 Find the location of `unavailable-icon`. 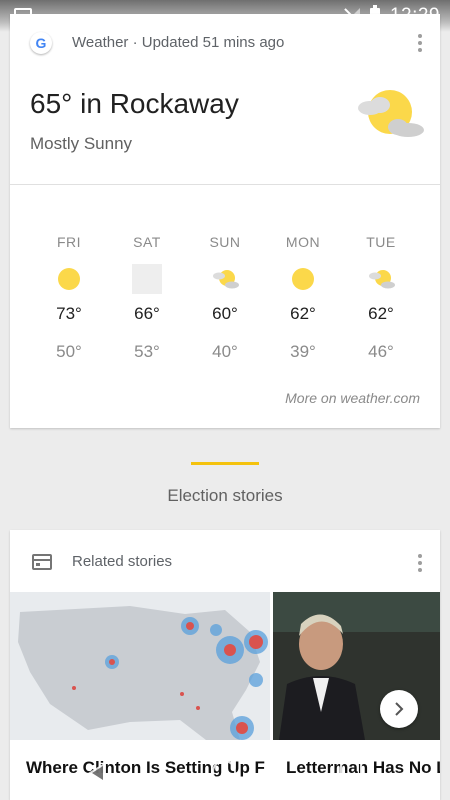

unavailable-icon is located at coordinates (147, 279).